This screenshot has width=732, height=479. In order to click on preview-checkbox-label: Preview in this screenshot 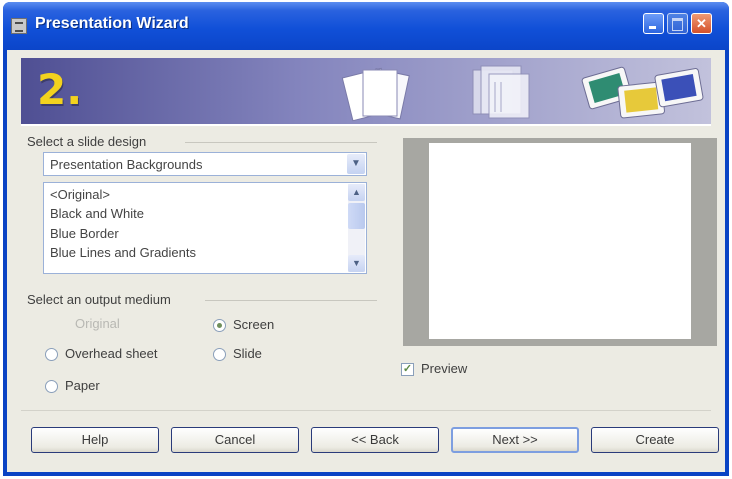, I will do `click(444, 368)`.